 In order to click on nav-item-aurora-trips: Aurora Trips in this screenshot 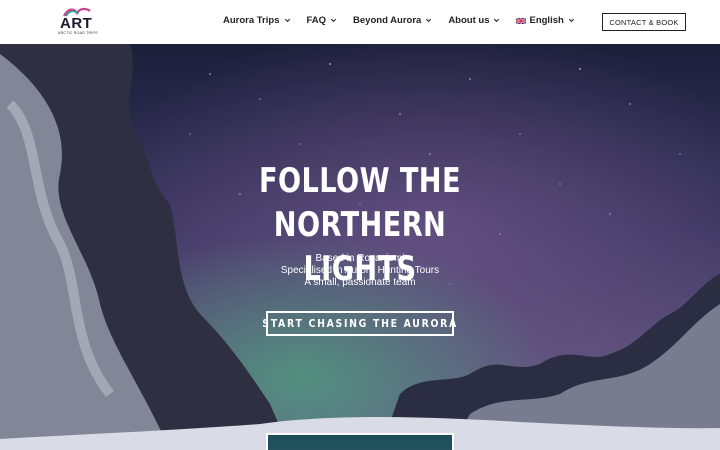, I will do `click(257, 20)`.